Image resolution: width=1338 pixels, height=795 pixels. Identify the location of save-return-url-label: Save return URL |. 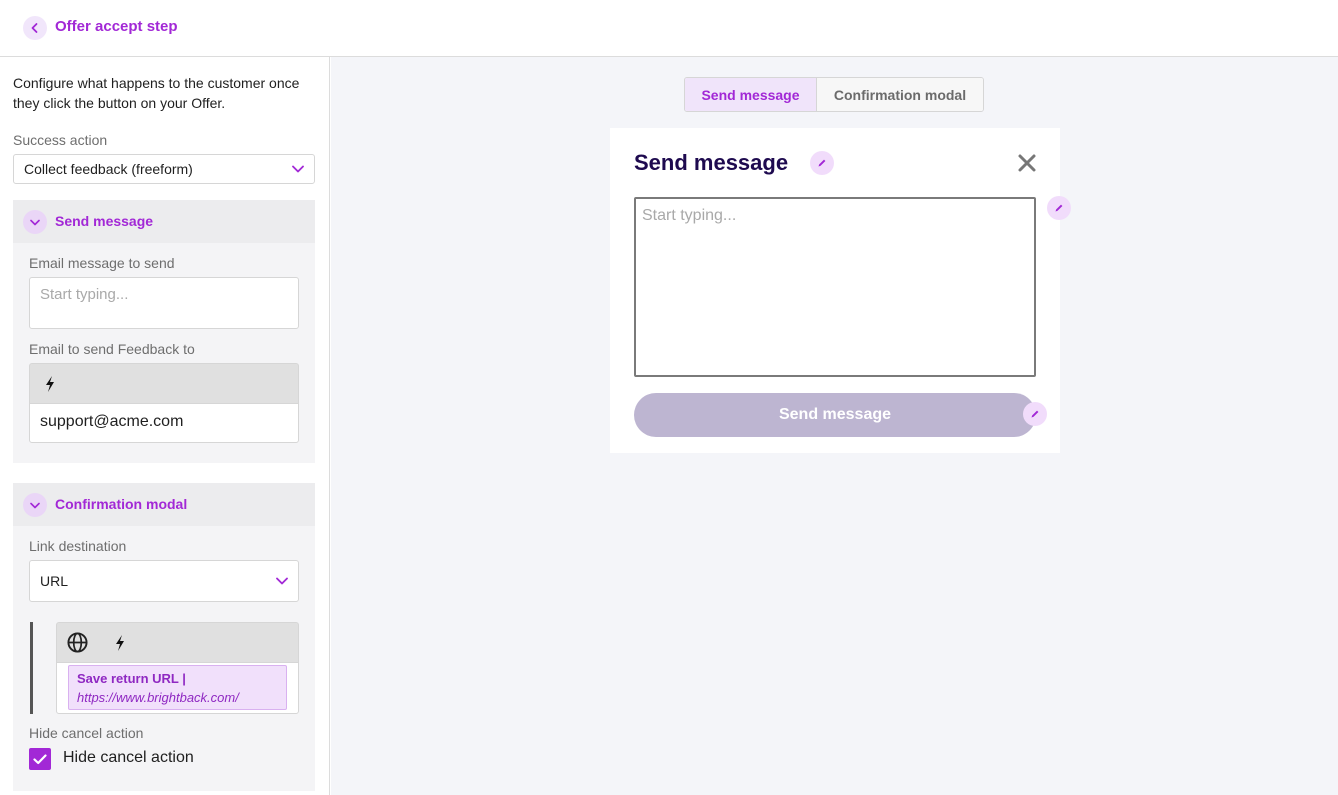
(131, 678).